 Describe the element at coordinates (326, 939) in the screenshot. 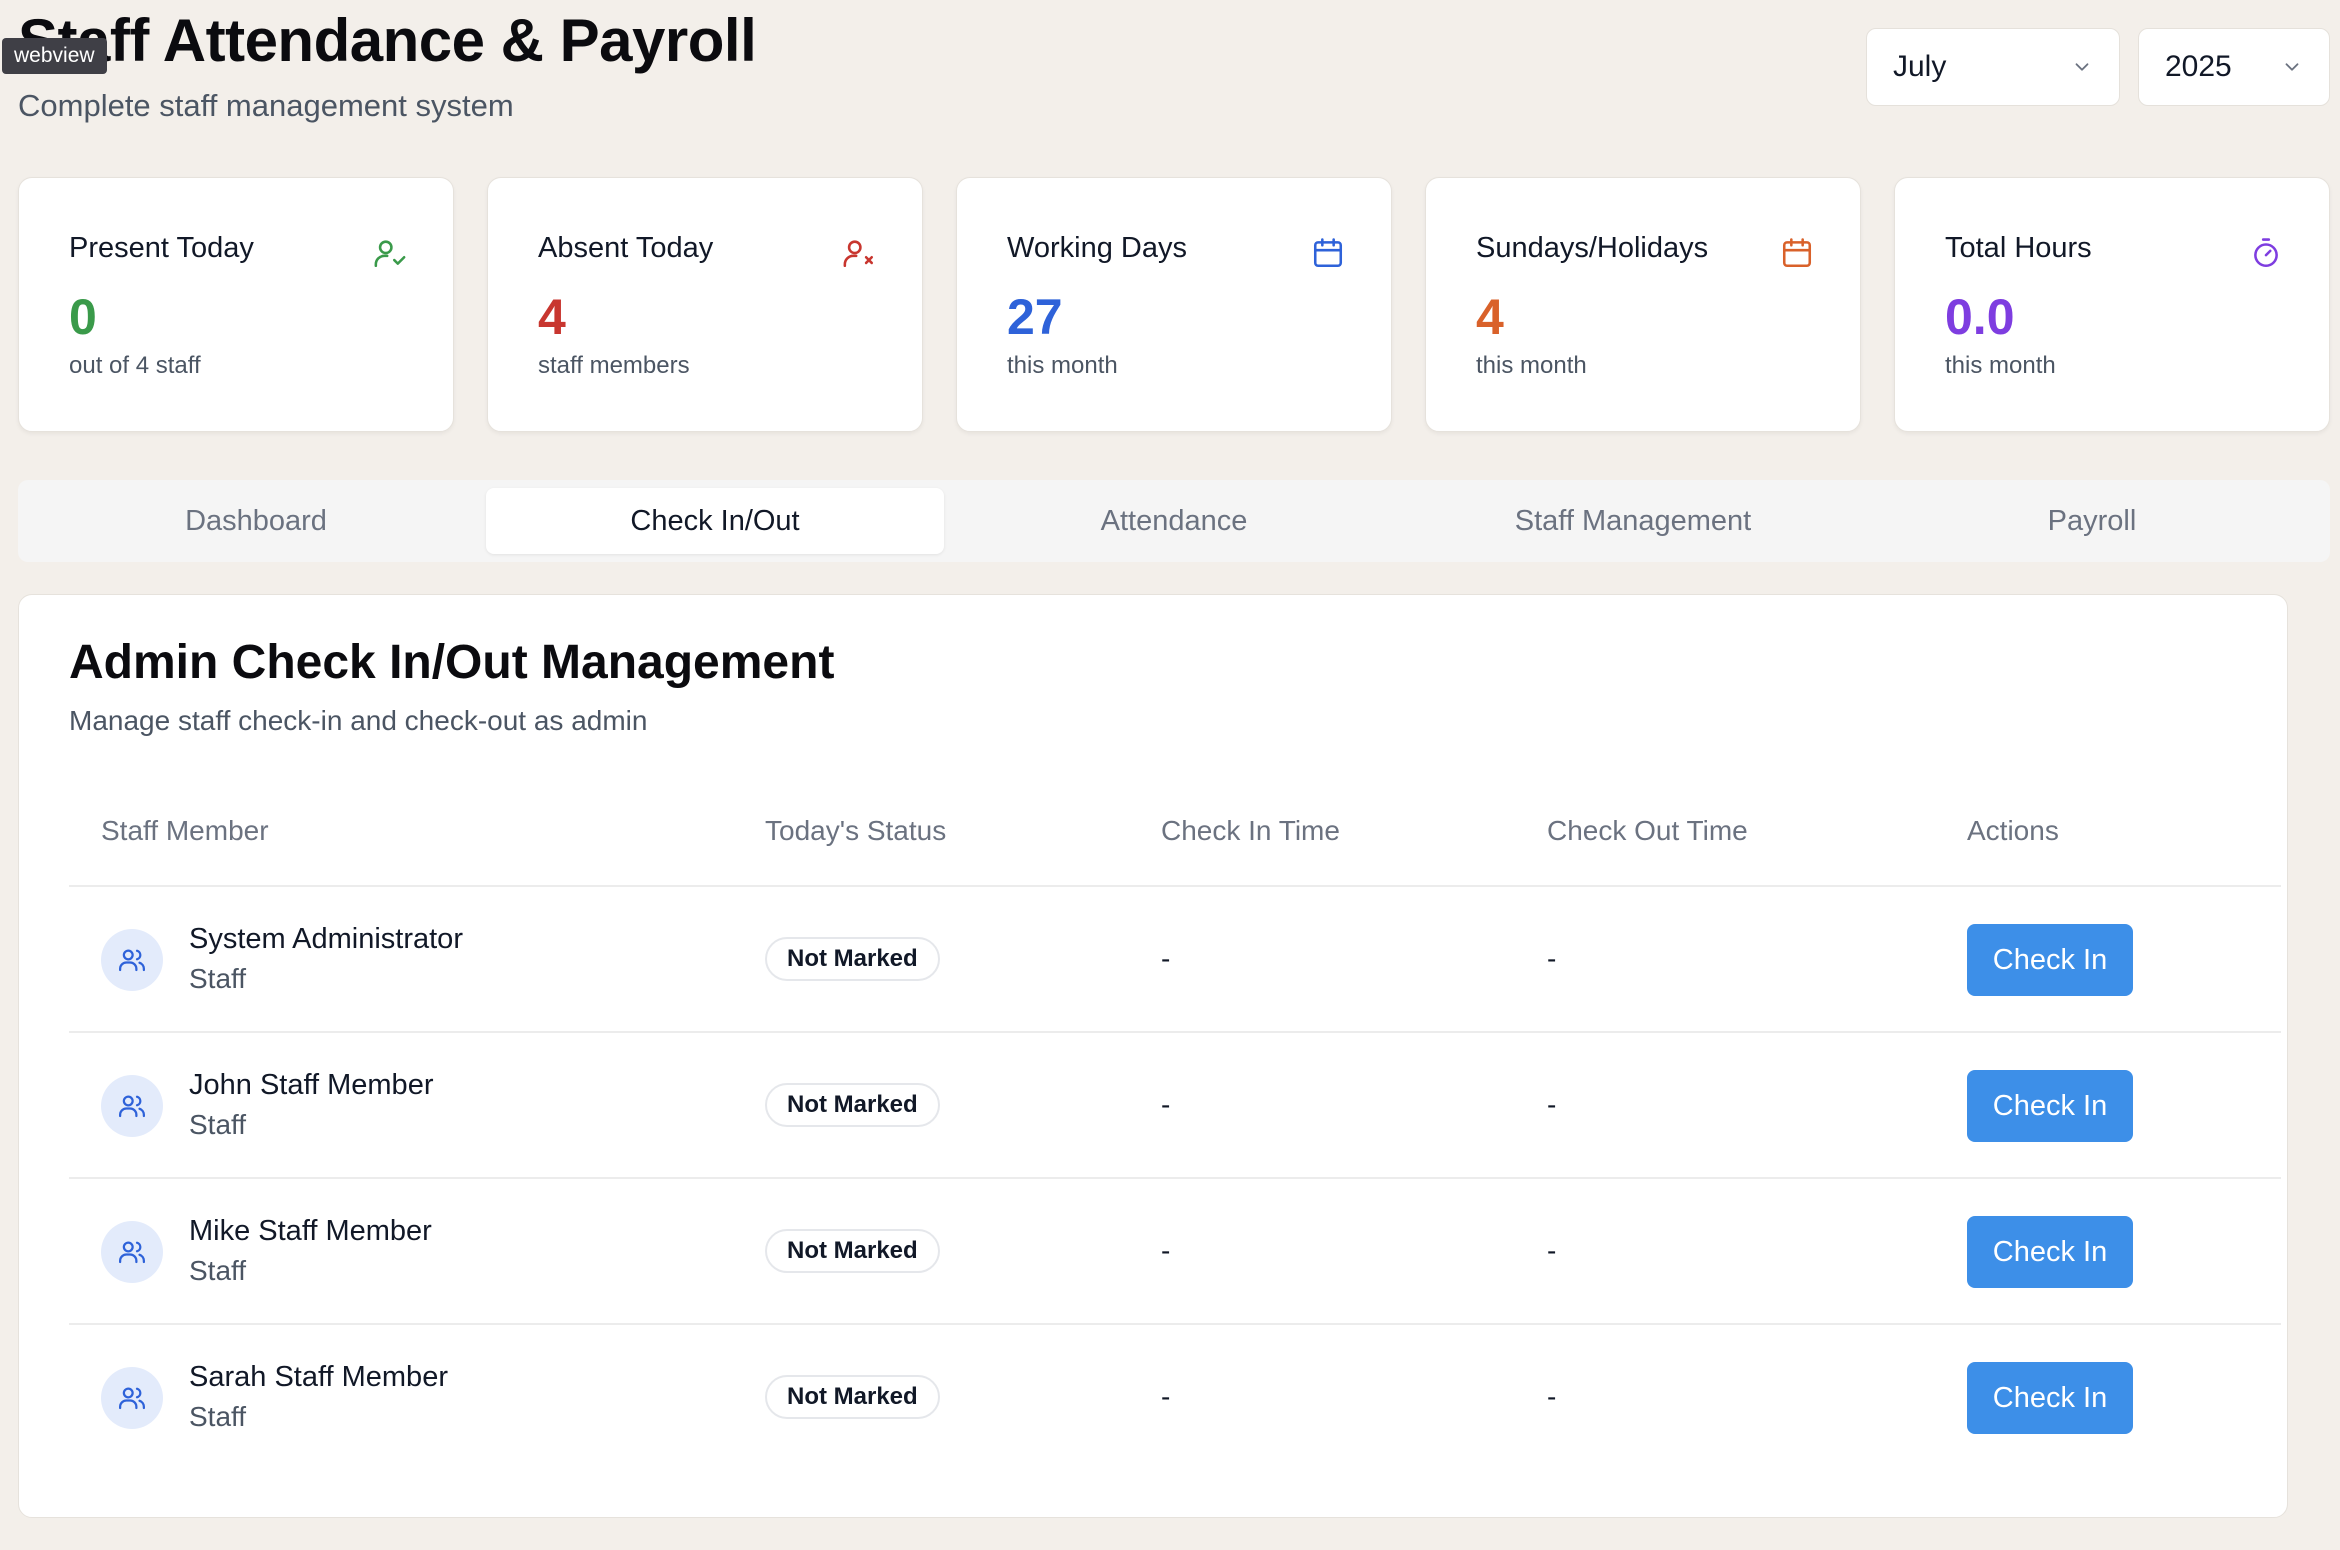

I see `staff-name: System Administrator` at that location.